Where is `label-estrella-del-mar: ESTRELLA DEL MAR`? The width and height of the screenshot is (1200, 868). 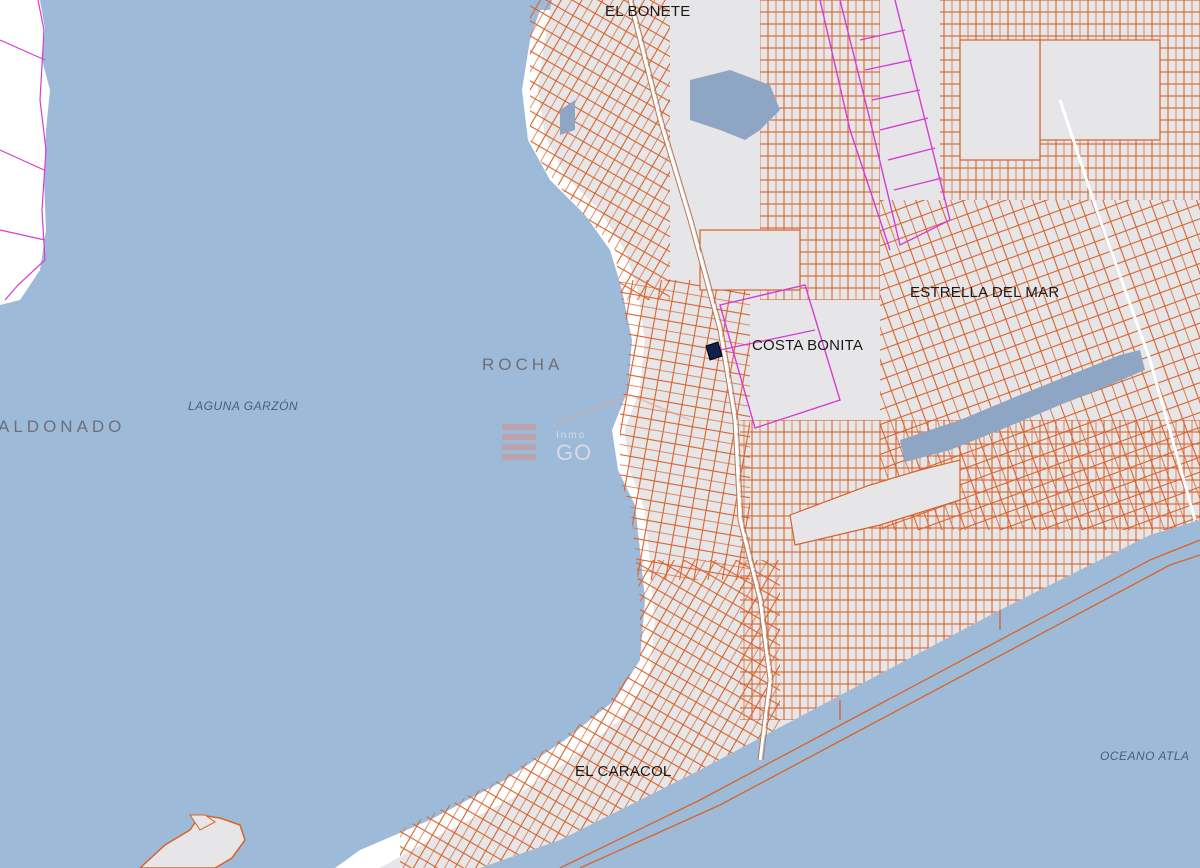
label-estrella-del-mar: ESTRELLA DEL MAR is located at coordinates (985, 292).